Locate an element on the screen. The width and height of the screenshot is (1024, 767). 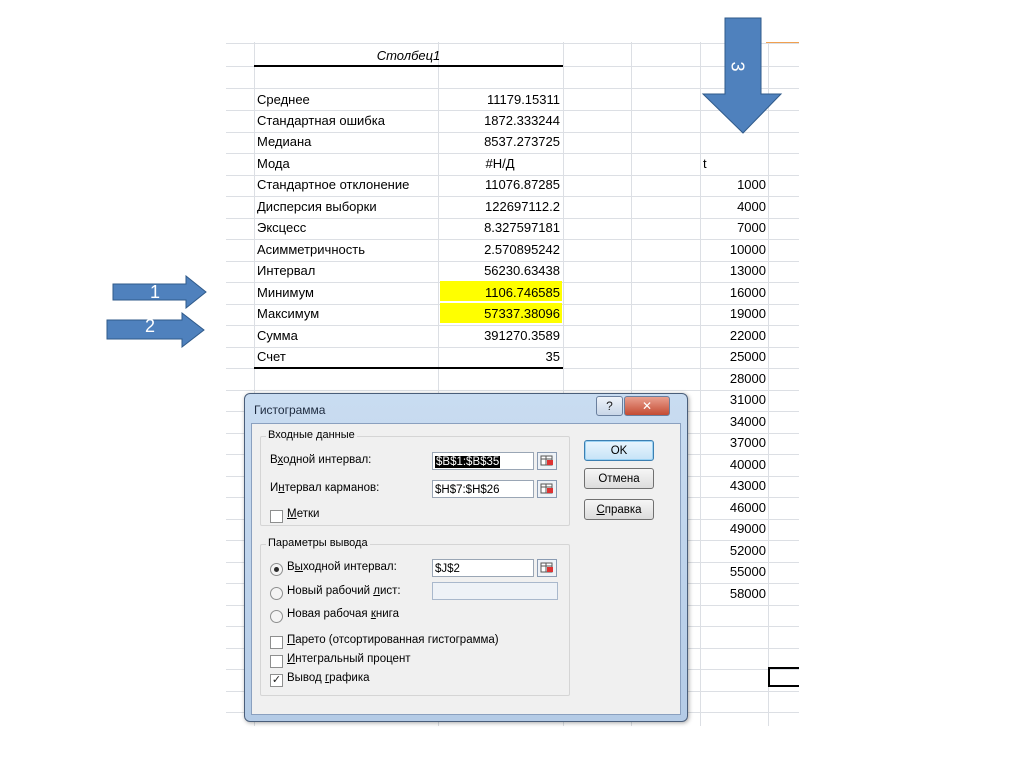
ok-button: OK is located at coordinates (619, 450).